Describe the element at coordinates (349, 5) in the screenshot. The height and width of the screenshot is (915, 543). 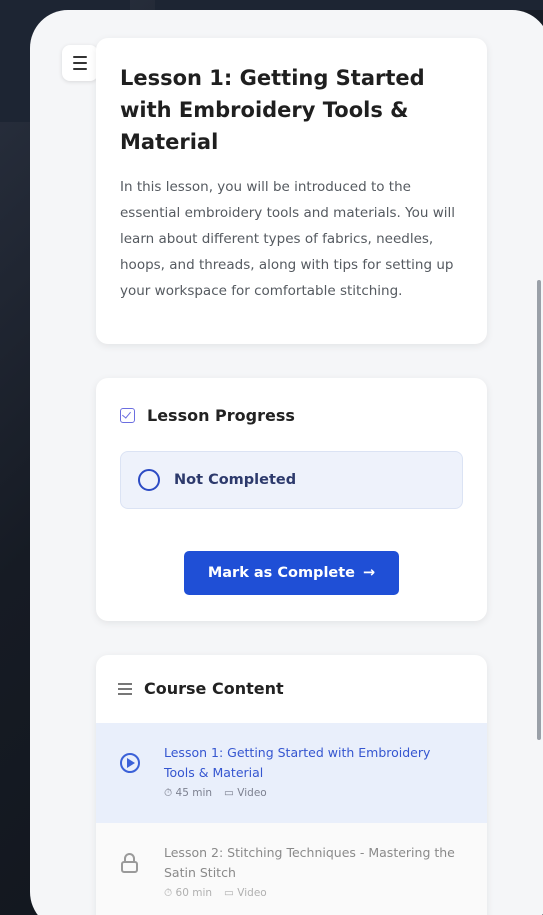
I see `background-panel` at that location.